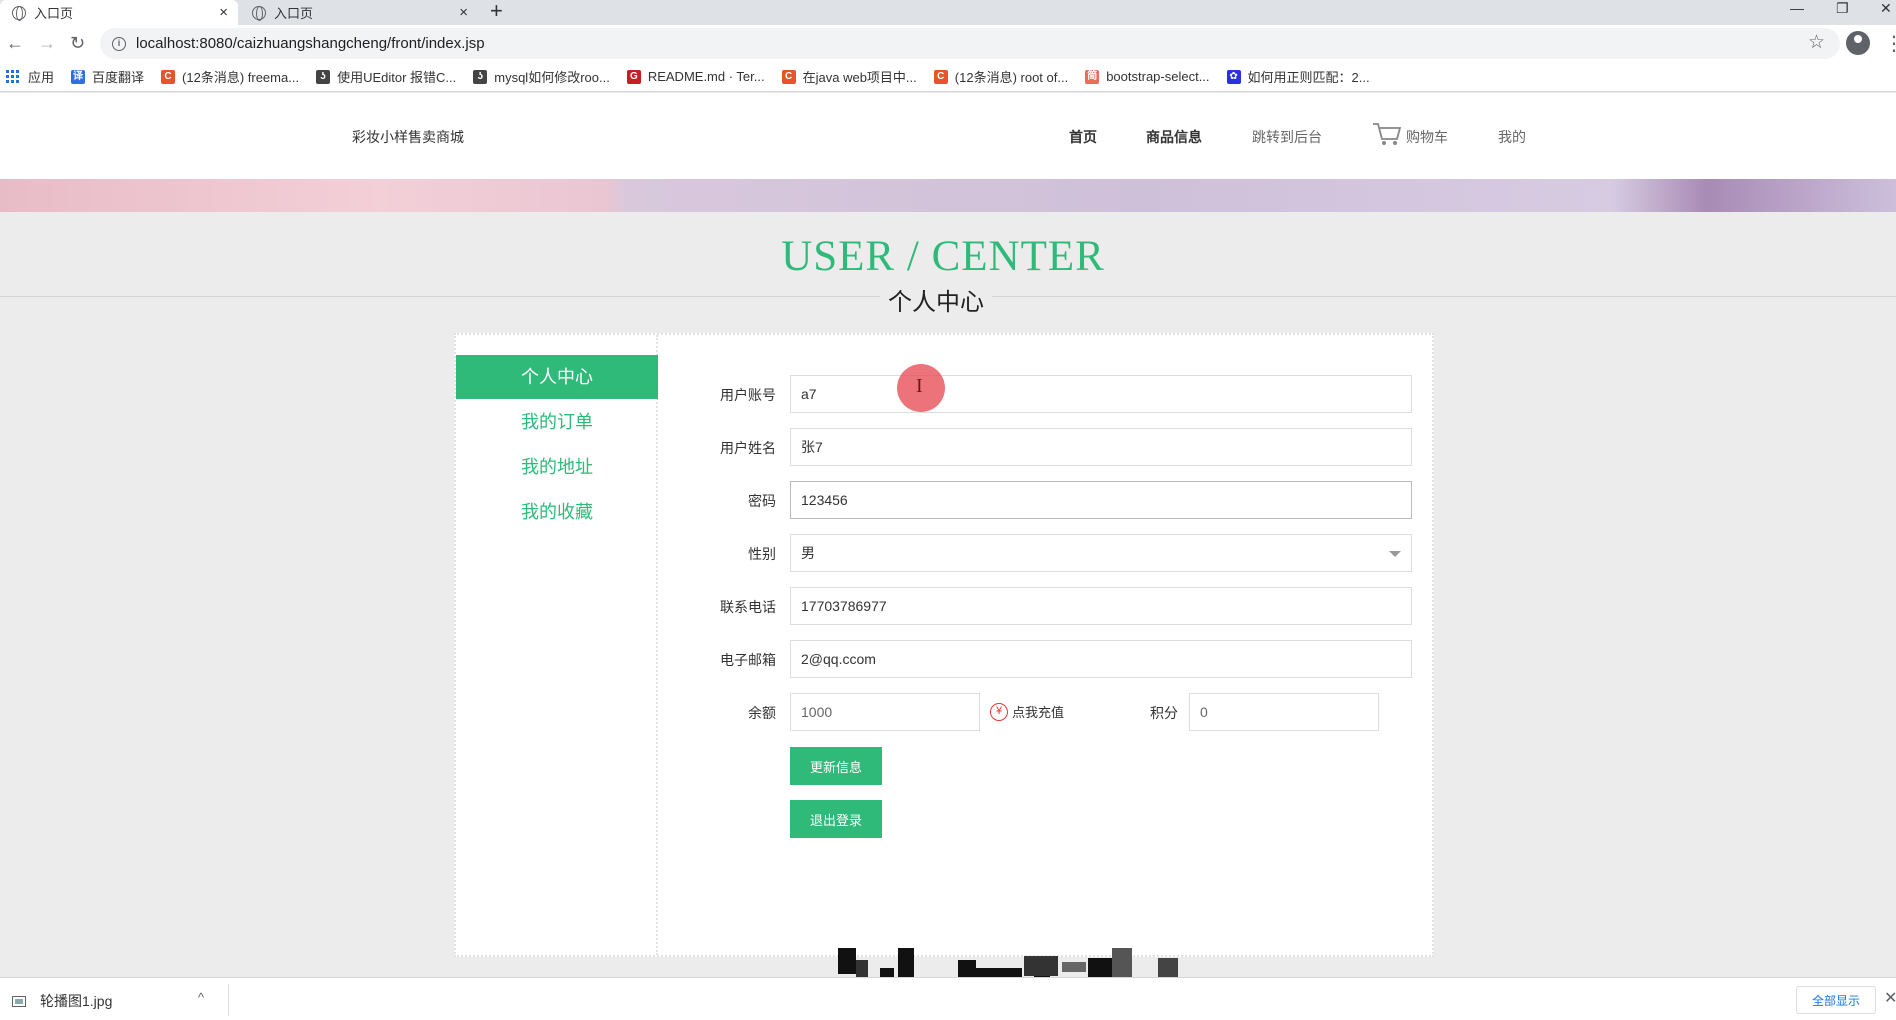 The height and width of the screenshot is (1020, 1896). I want to click on sidebar-item-profile: 个人中心, so click(557, 377).